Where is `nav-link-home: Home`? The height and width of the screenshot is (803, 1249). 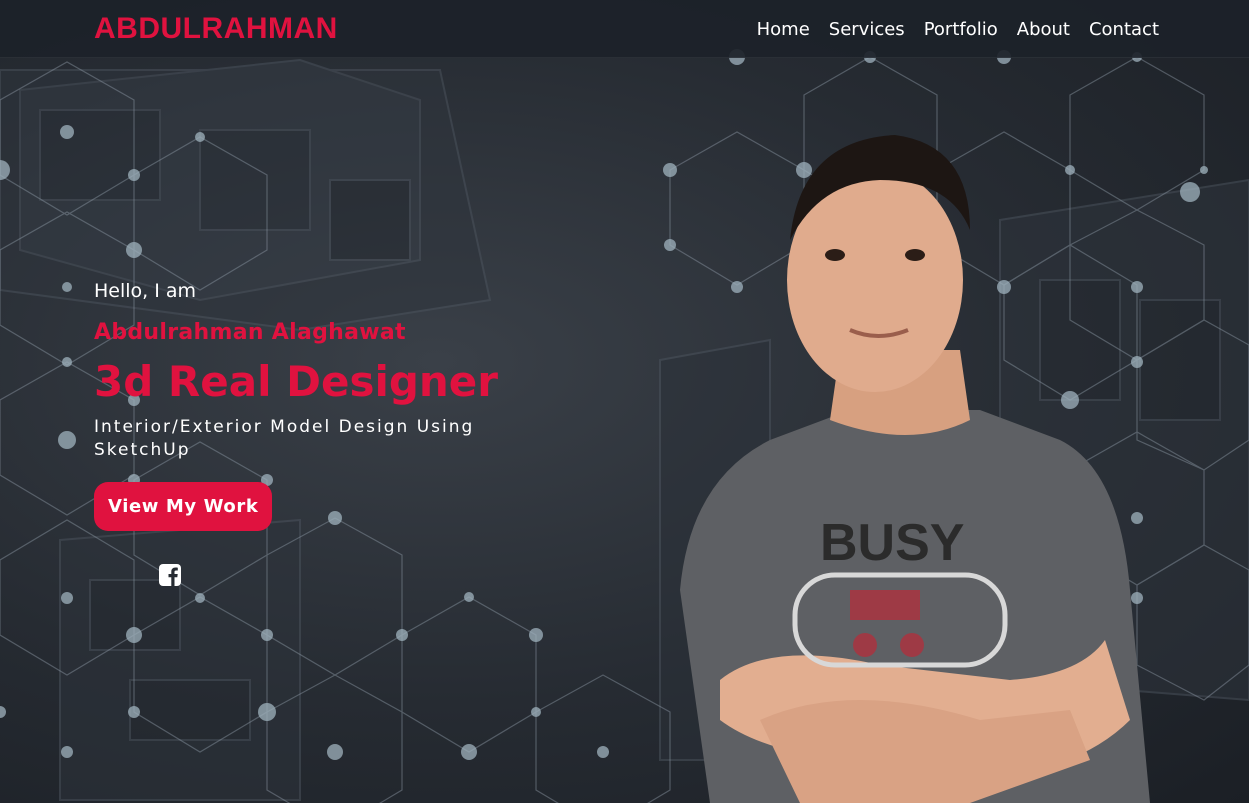
nav-link-home: Home is located at coordinates (783, 29).